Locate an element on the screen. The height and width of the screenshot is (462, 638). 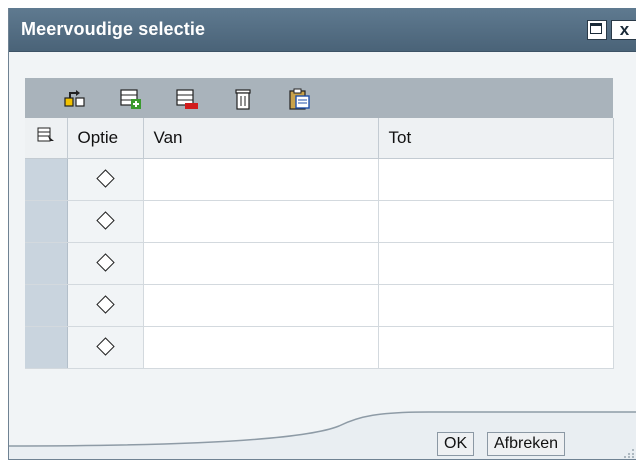
column-header-van: Van is located at coordinates (261, 138).